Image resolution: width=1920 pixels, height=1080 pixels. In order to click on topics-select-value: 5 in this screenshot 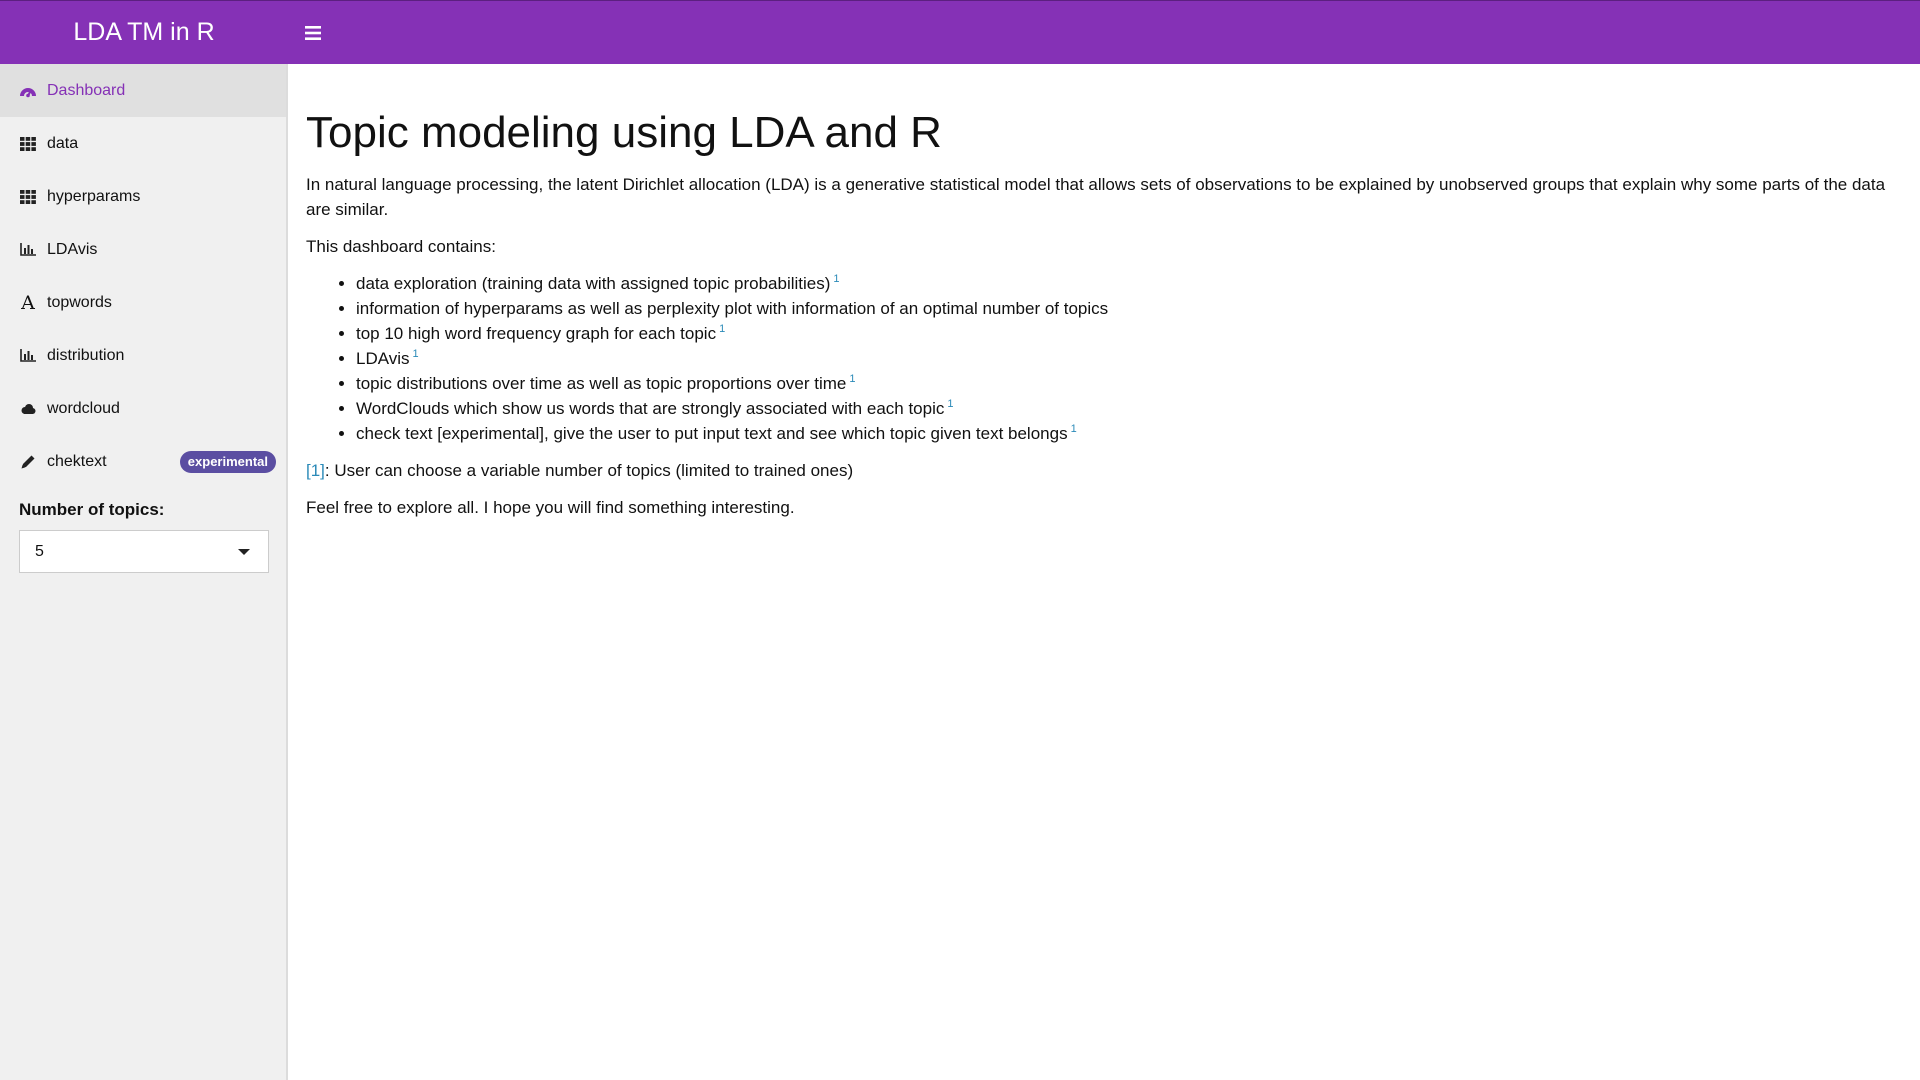, I will do `click(39, 551)`.